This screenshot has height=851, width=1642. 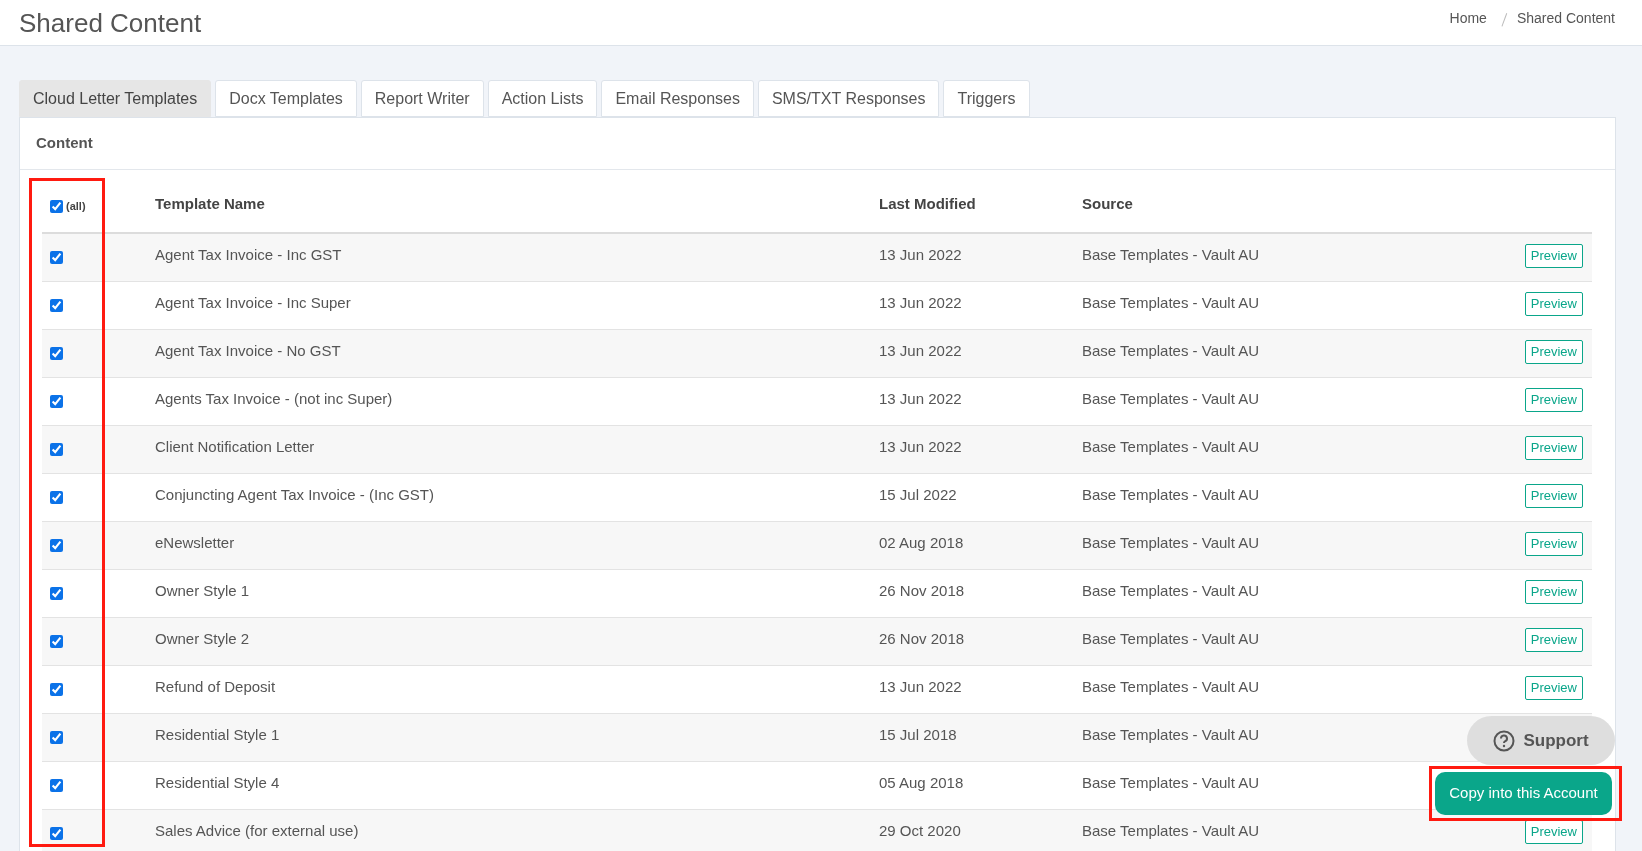 I want to click on table-cell: 29 Oct 2020, so click(x=920, y=830).